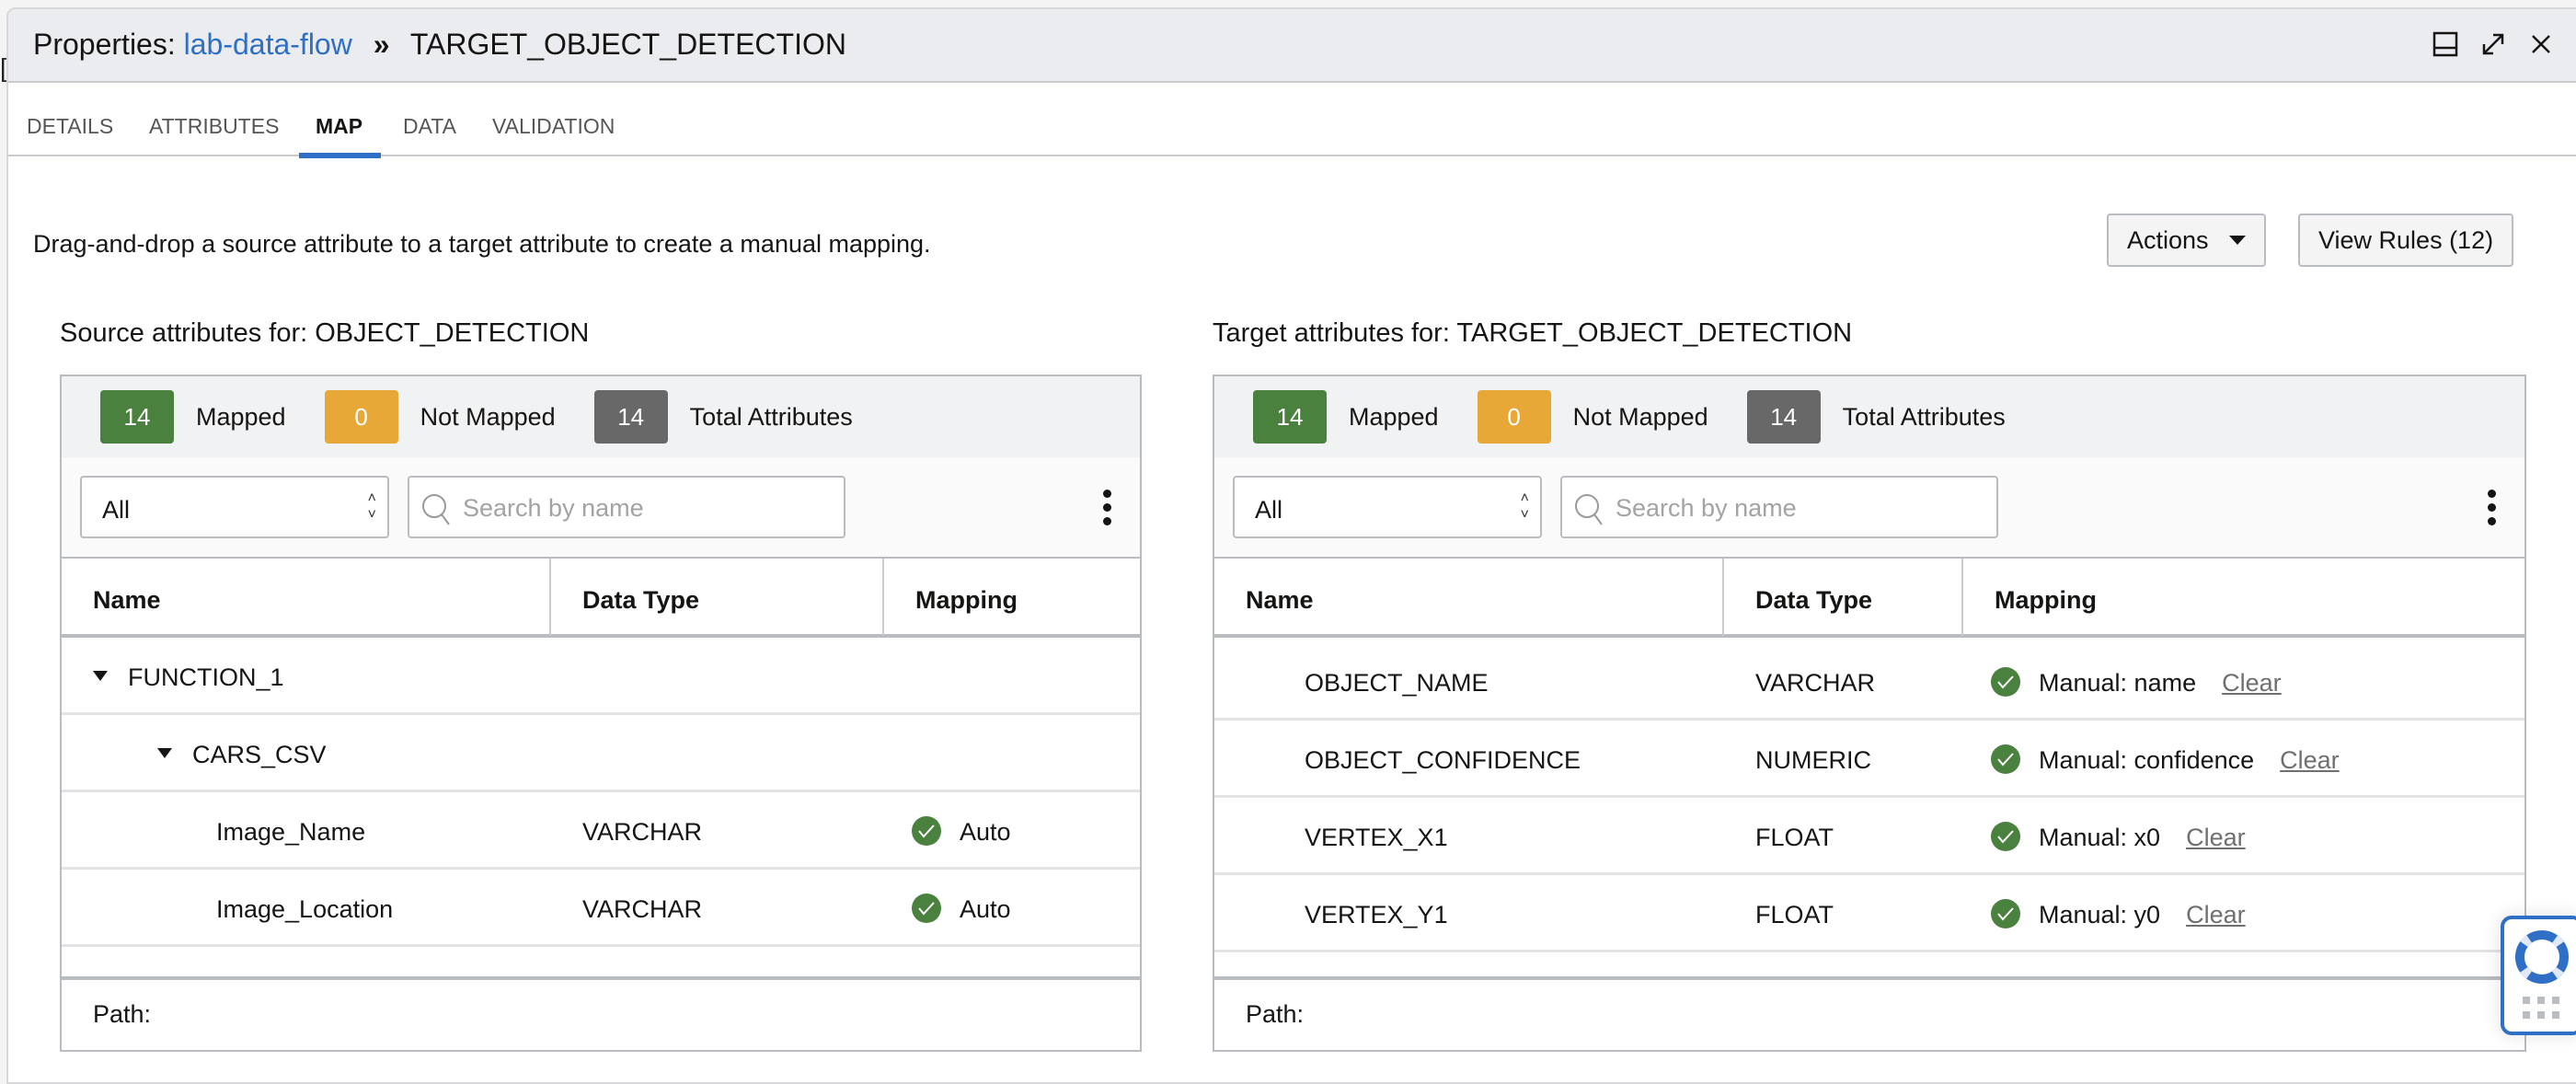  What do you see at coordinates (2492, 510) in the screenshot?
I see `target-more-options-icon` at bounding box center [2492, 510].